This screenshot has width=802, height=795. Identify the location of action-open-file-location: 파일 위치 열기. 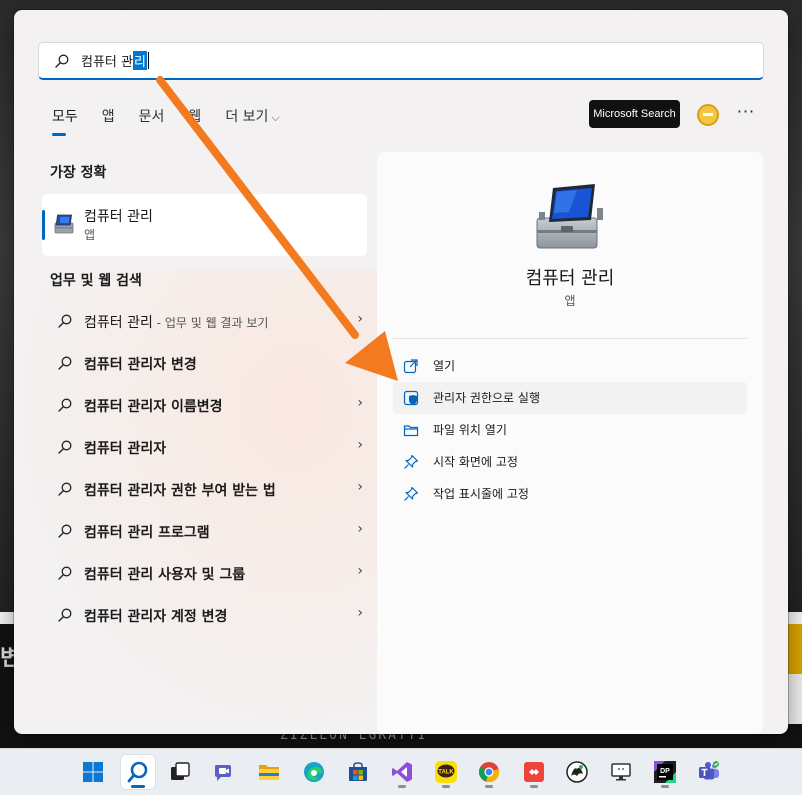
(570, 430).